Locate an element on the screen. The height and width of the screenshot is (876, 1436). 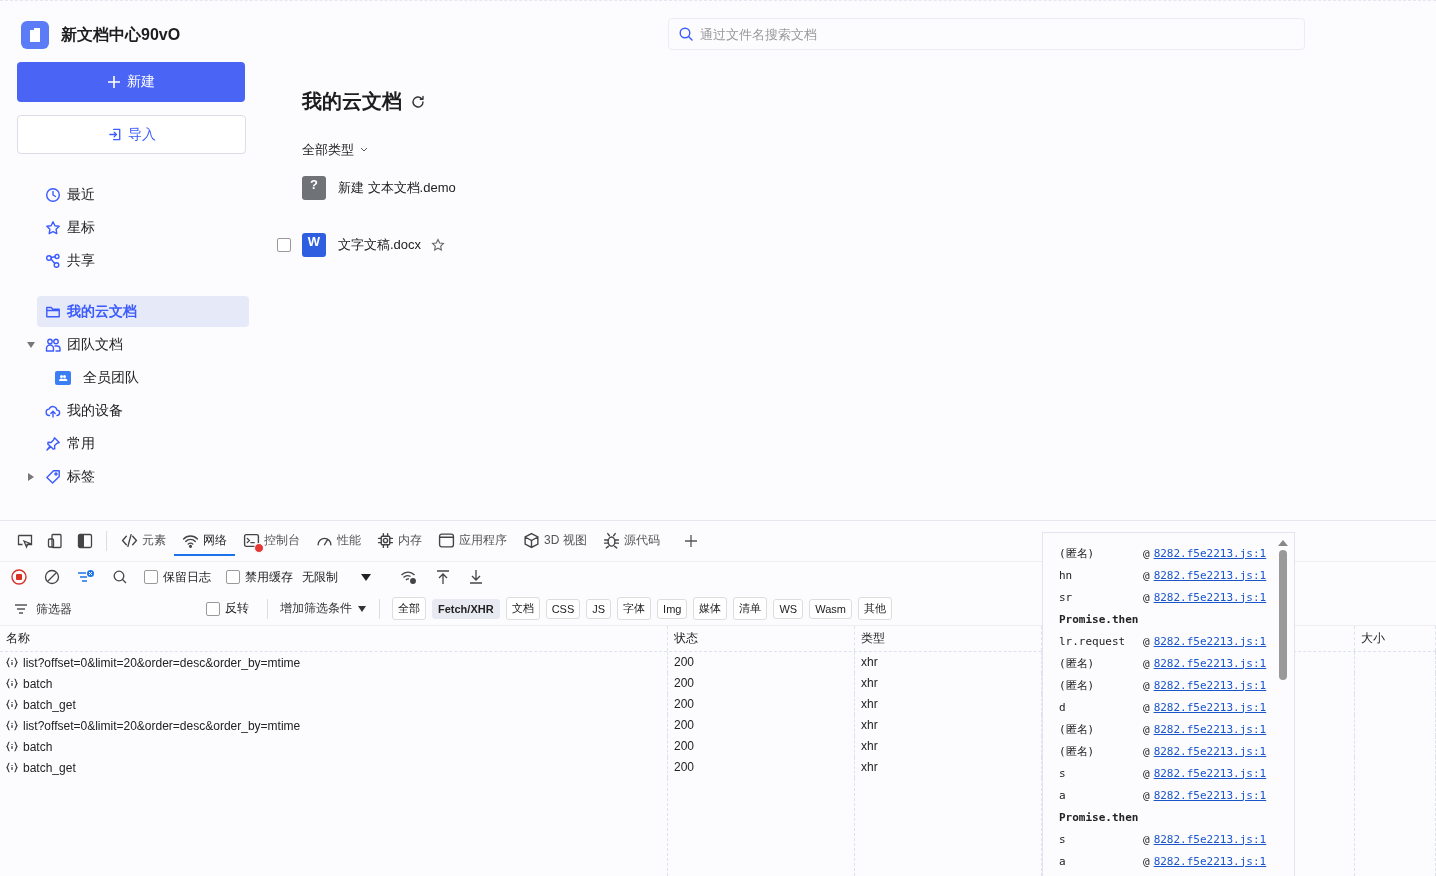
expanded-caret-icon is located at coordinates (32, 344).